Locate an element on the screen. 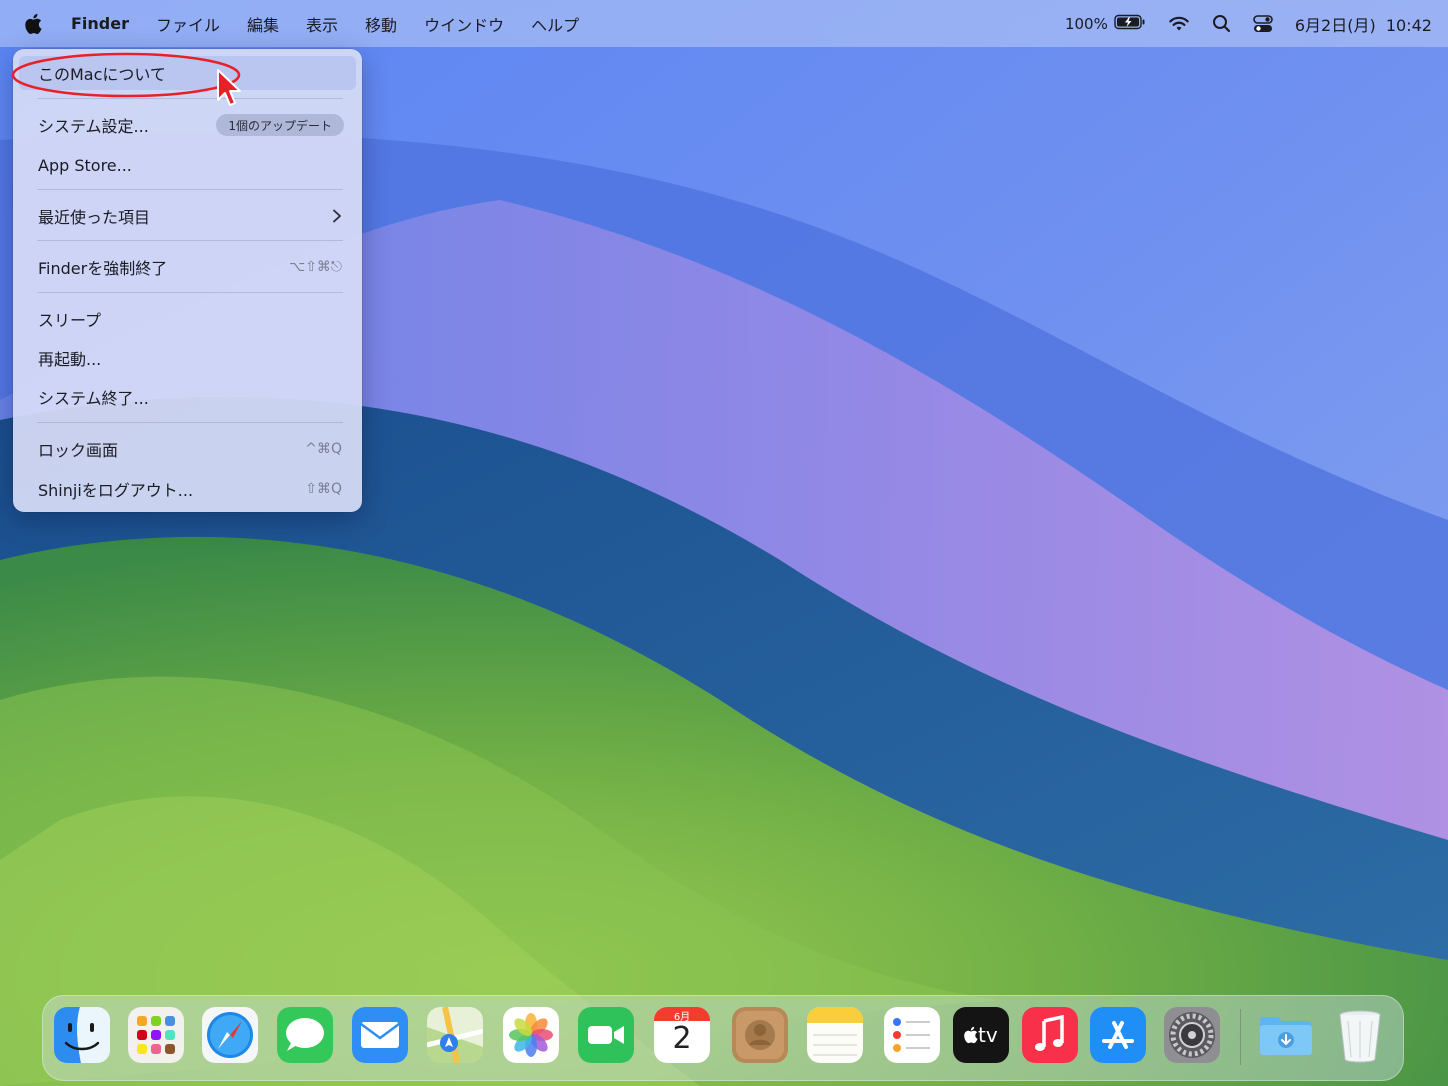 The height and width of the screenshot is (1086, 1448). dock: 6月 2 tv is located at coordinates (723, 1038).